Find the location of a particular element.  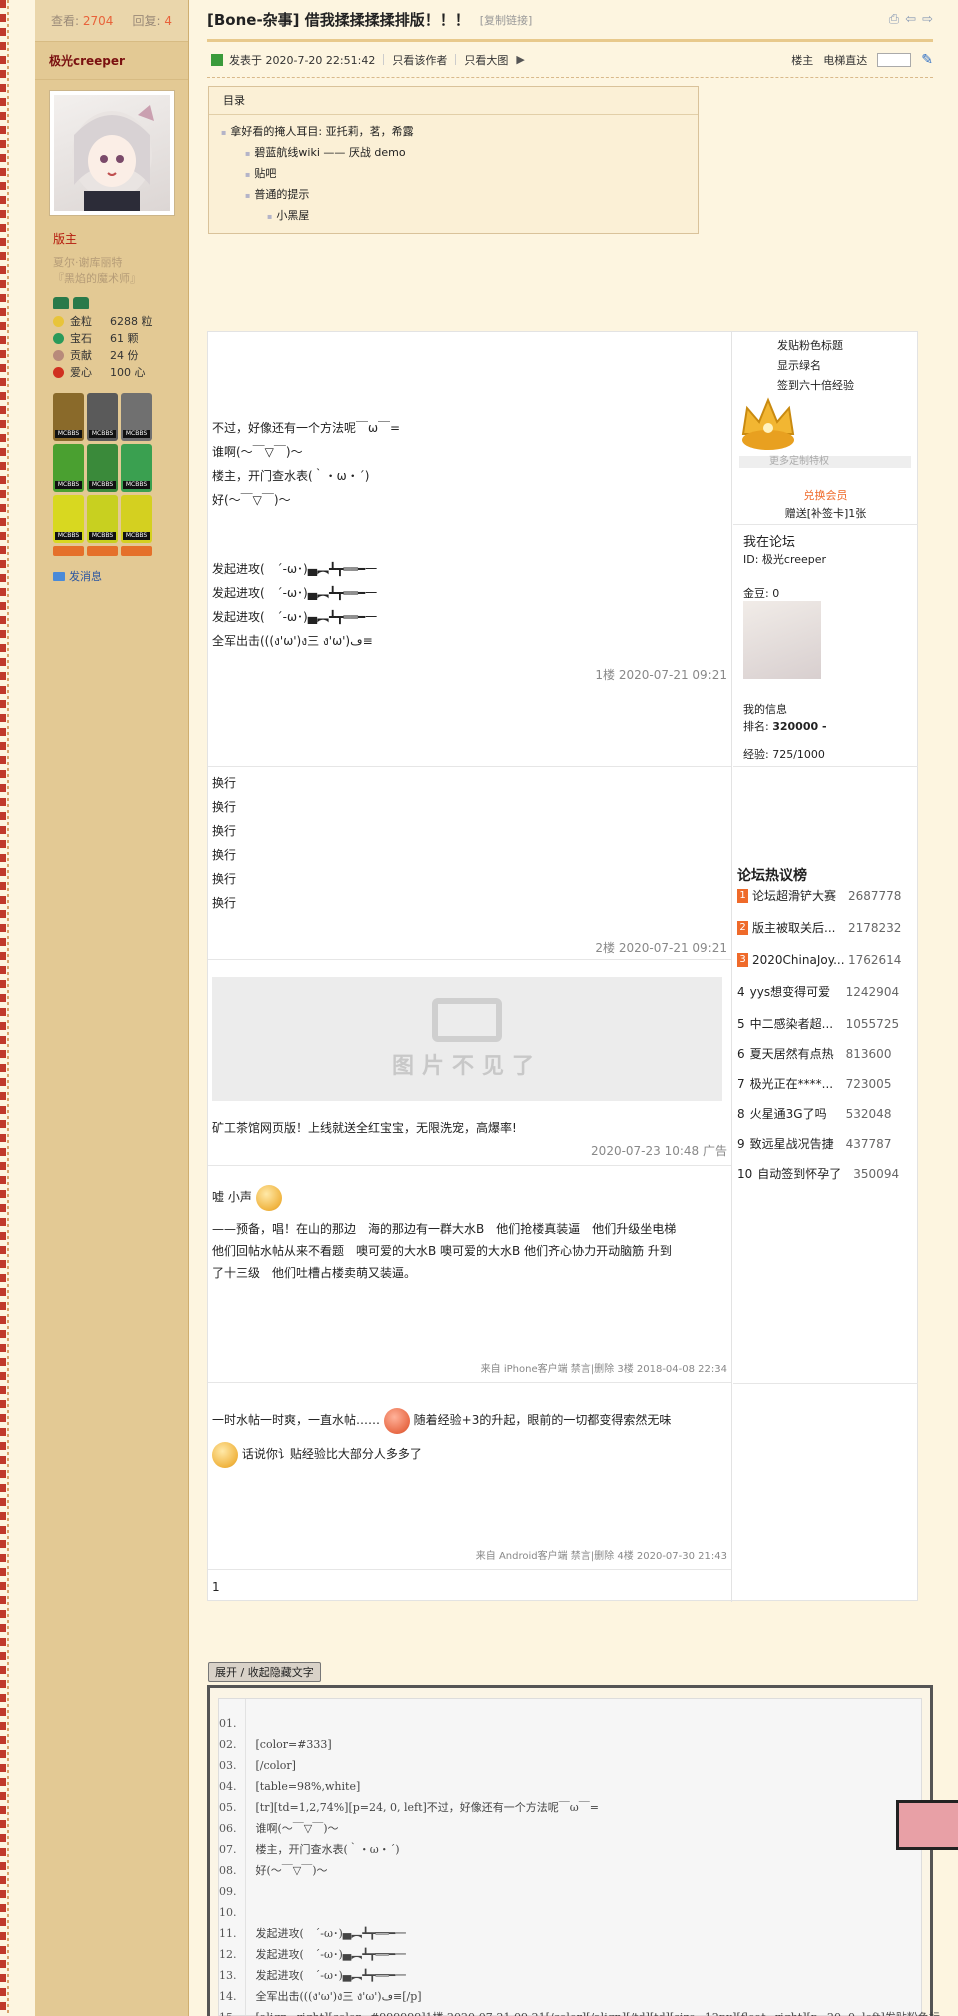

medal-row-partial is located at coordinates (120, 551).